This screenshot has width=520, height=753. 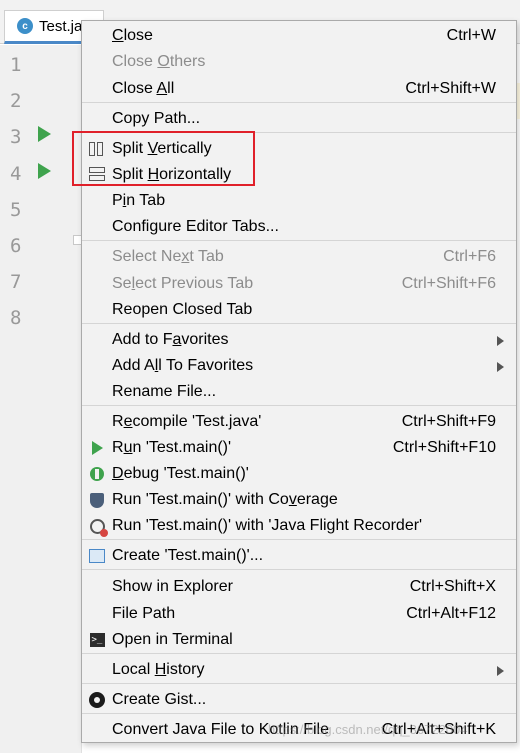 I want to click on run-icon, so click(x=97, y=448).